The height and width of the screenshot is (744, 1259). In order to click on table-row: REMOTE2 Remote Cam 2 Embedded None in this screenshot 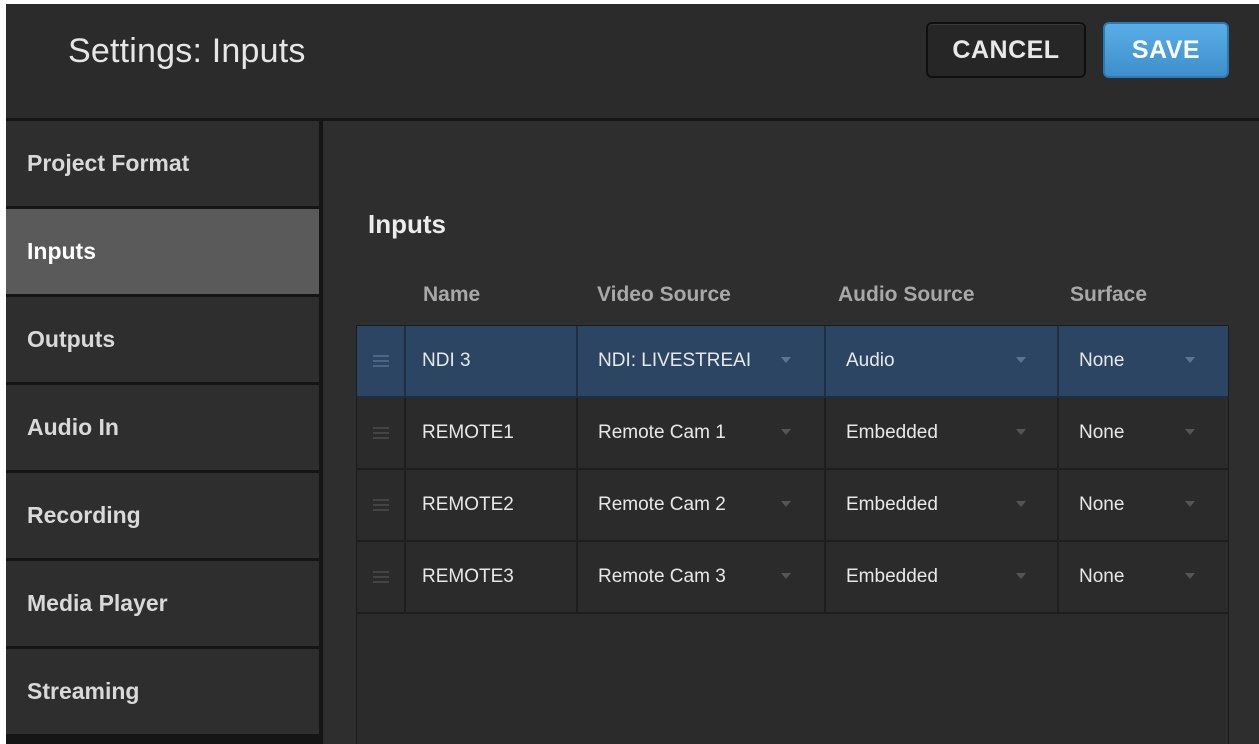, I will do `click(792, 506)`.